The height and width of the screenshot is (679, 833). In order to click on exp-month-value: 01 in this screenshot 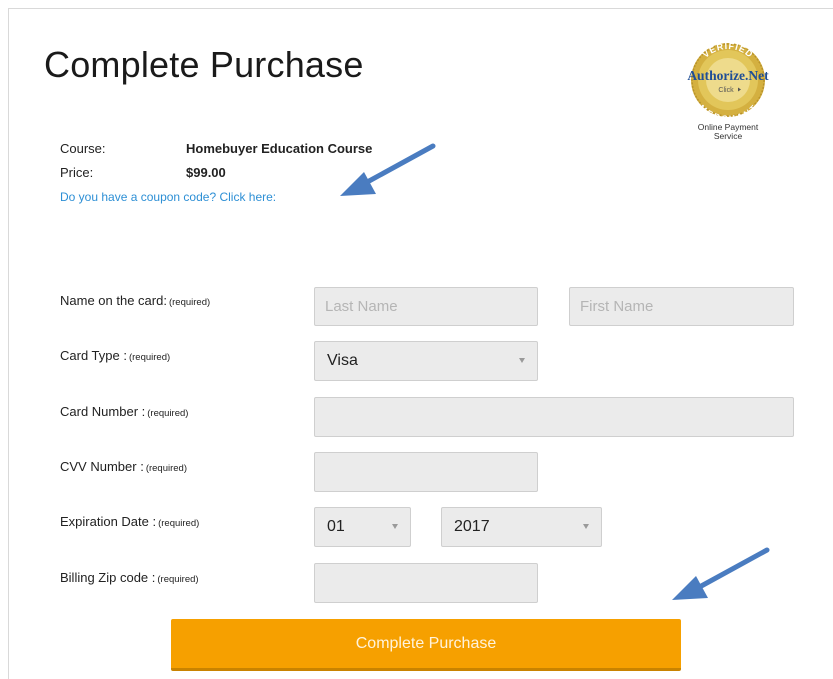, I will do `click(336, 526)`.